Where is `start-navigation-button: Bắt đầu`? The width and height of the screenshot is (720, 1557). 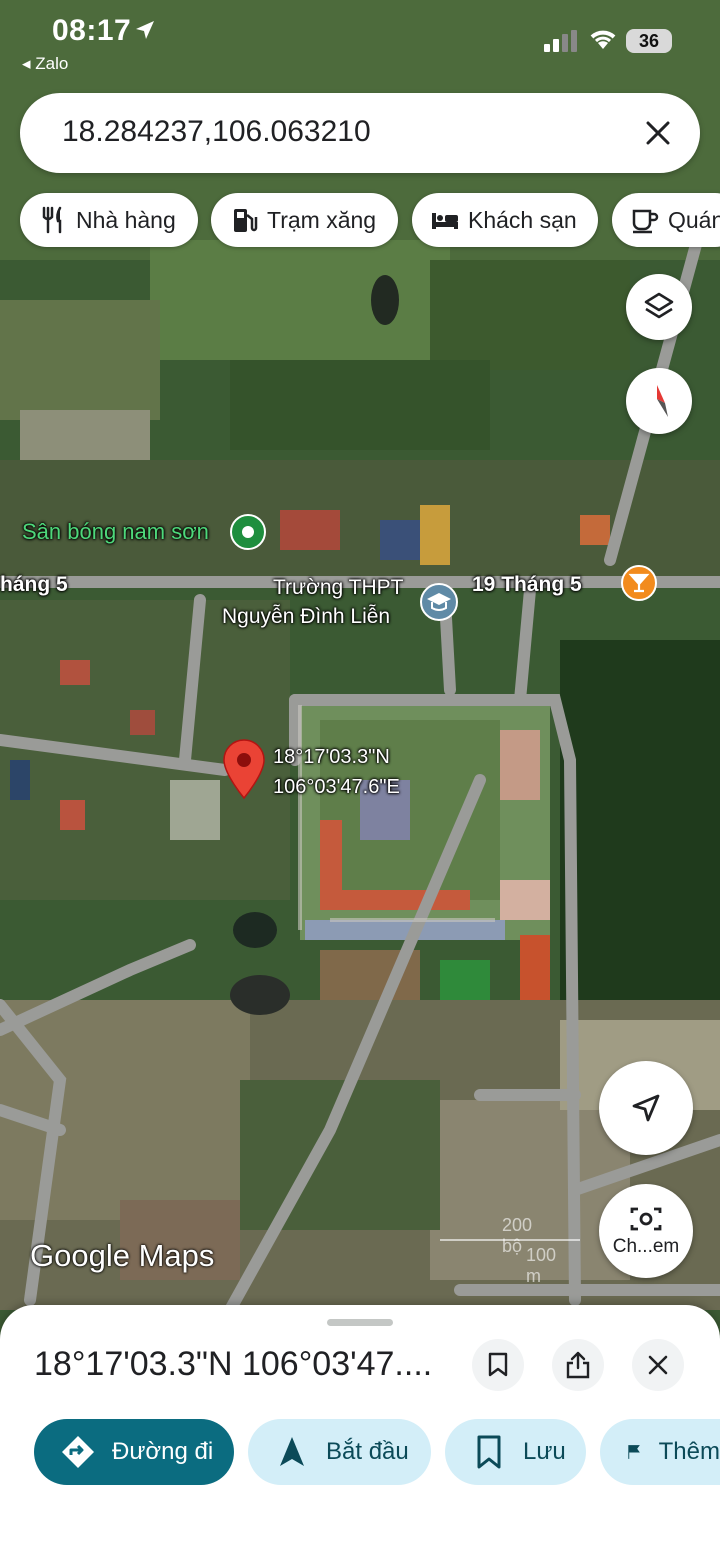 start-navigation-button: Bắt đầu is located at coordinates (339, 1452).